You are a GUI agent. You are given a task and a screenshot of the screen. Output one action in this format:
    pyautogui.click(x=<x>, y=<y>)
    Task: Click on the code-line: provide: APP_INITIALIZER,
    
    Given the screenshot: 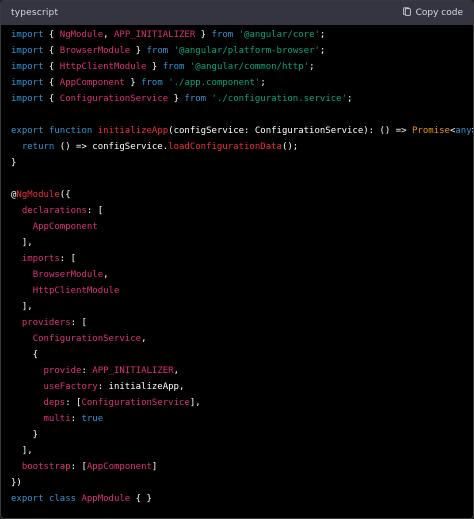 What is the action you would take?
    pyautogui.click(x=238, y=371)
    